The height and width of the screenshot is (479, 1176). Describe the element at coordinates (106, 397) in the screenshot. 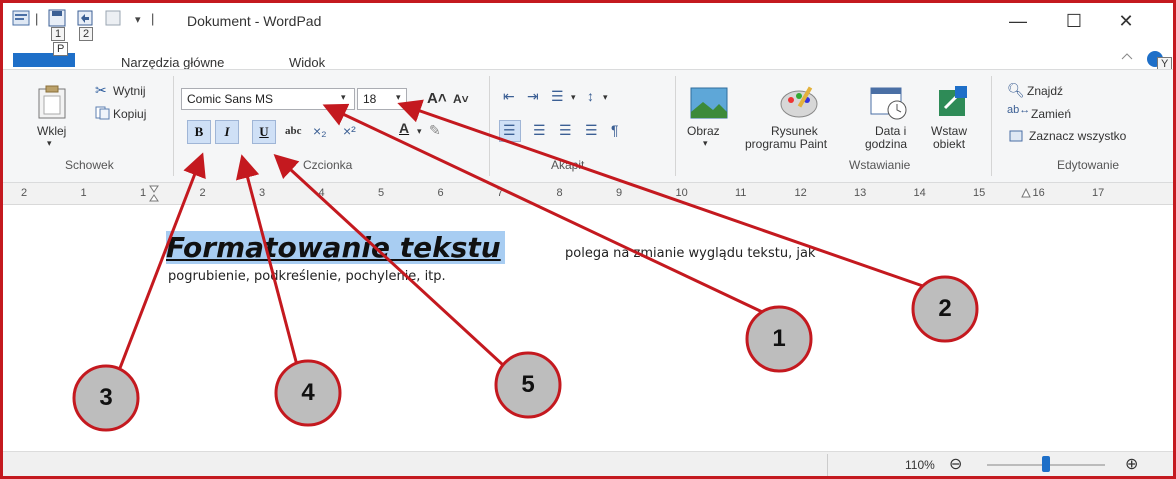

I see `callout-label-3: 3` at that location.